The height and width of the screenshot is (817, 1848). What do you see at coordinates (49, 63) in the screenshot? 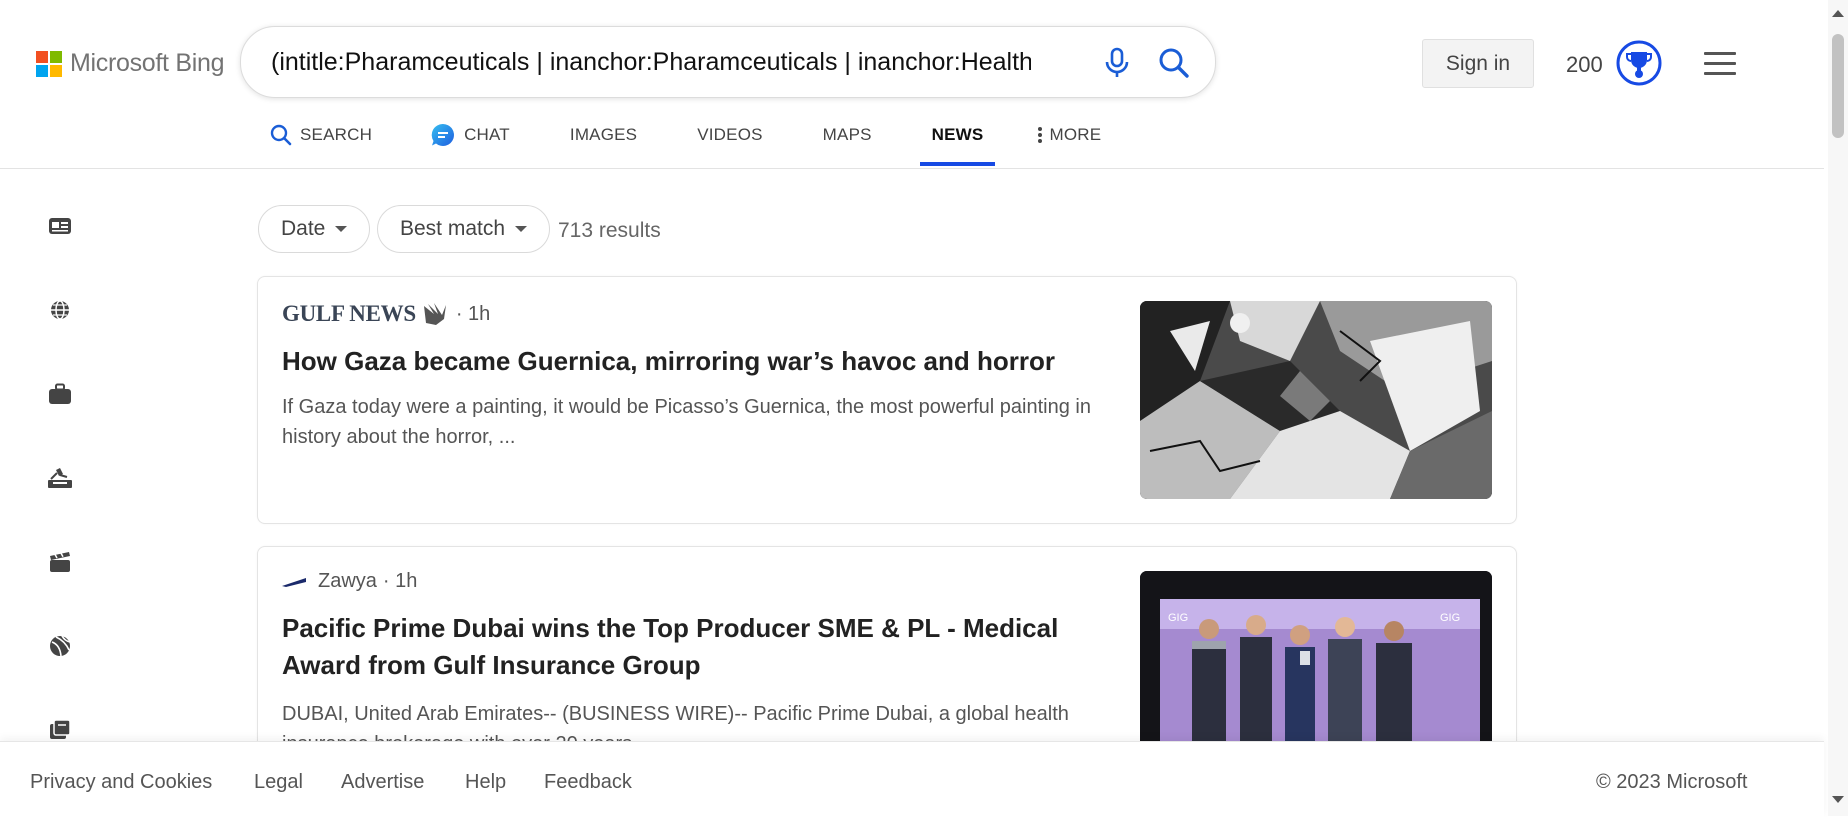
I see `microsoft-logo-icon` at bounding box center [49, 63].